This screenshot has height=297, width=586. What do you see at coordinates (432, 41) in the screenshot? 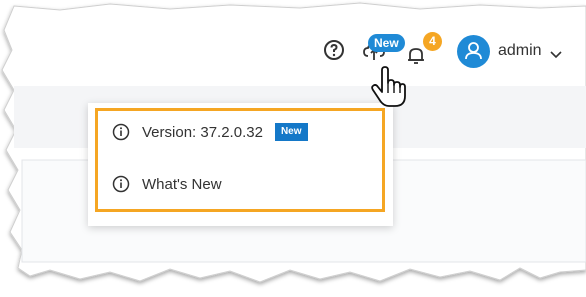
I see `notification-count-badge: 4` at bounding box center [432, 41].